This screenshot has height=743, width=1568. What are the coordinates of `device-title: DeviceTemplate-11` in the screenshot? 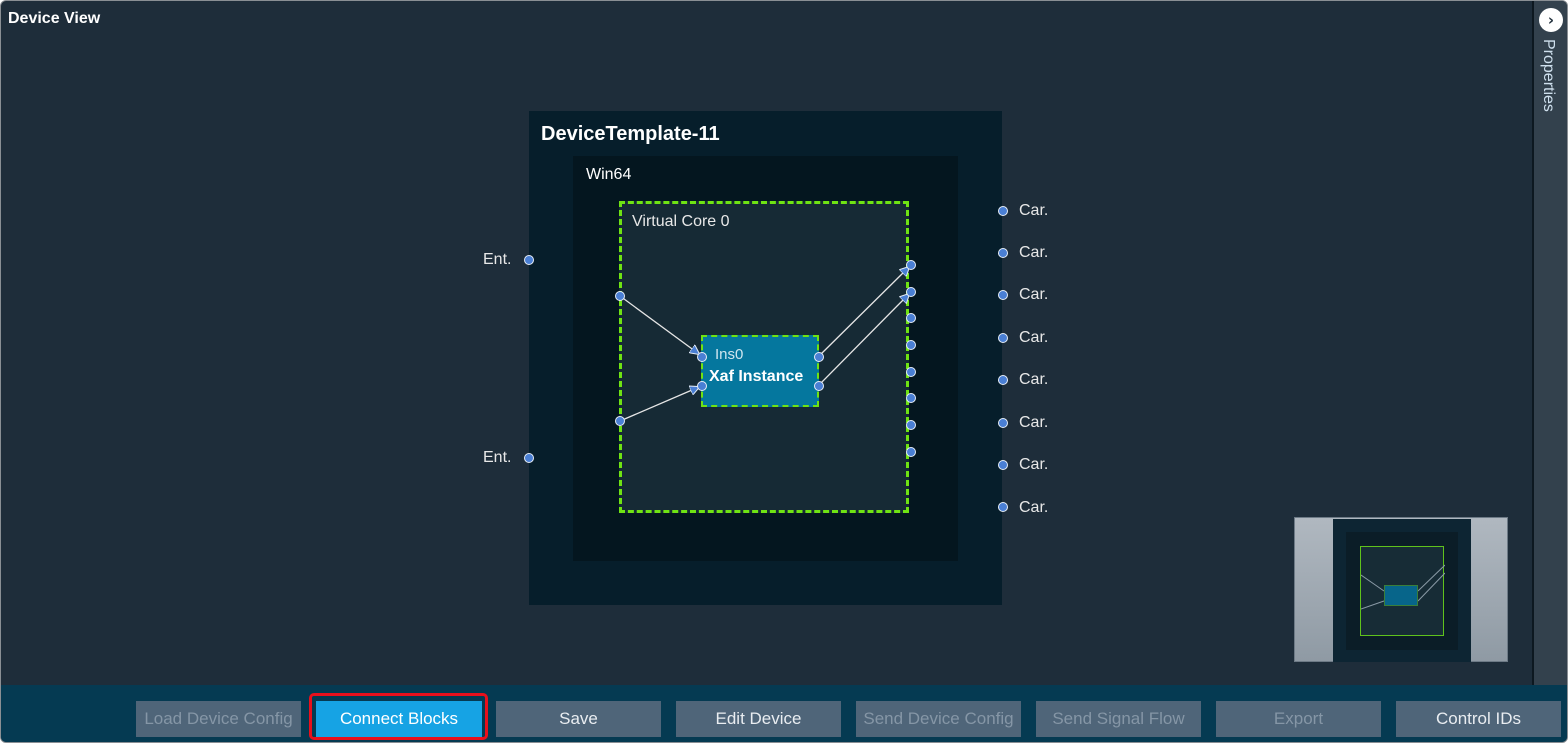 It's located at (630, 134).